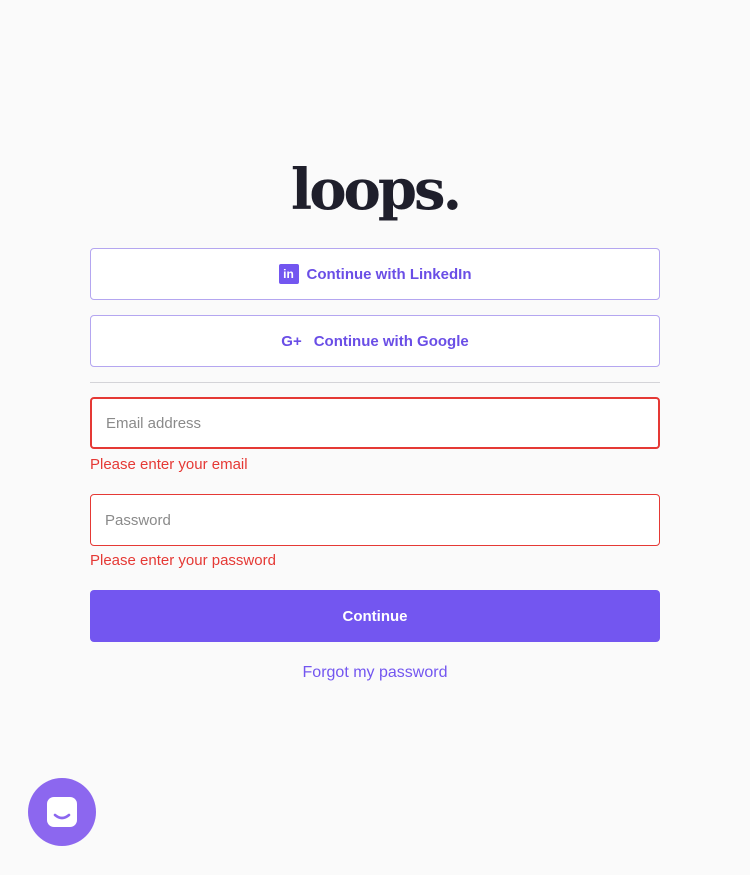  I want to click on password-error-message: Please enter your password, so click(183, 560).